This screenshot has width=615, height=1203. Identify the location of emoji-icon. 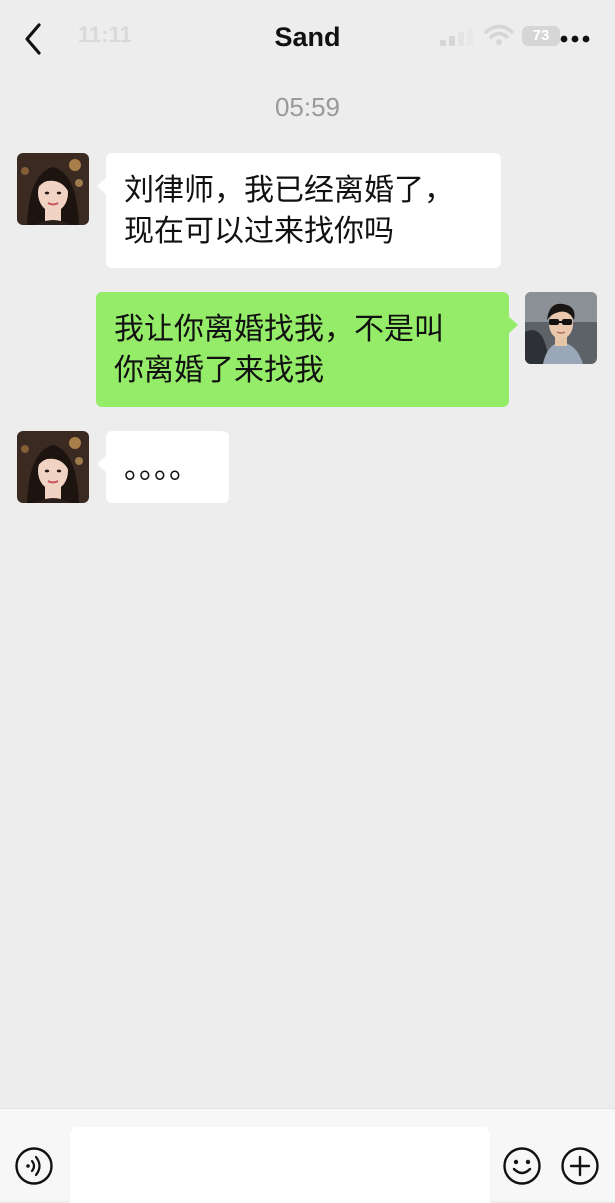
(522, 1166).